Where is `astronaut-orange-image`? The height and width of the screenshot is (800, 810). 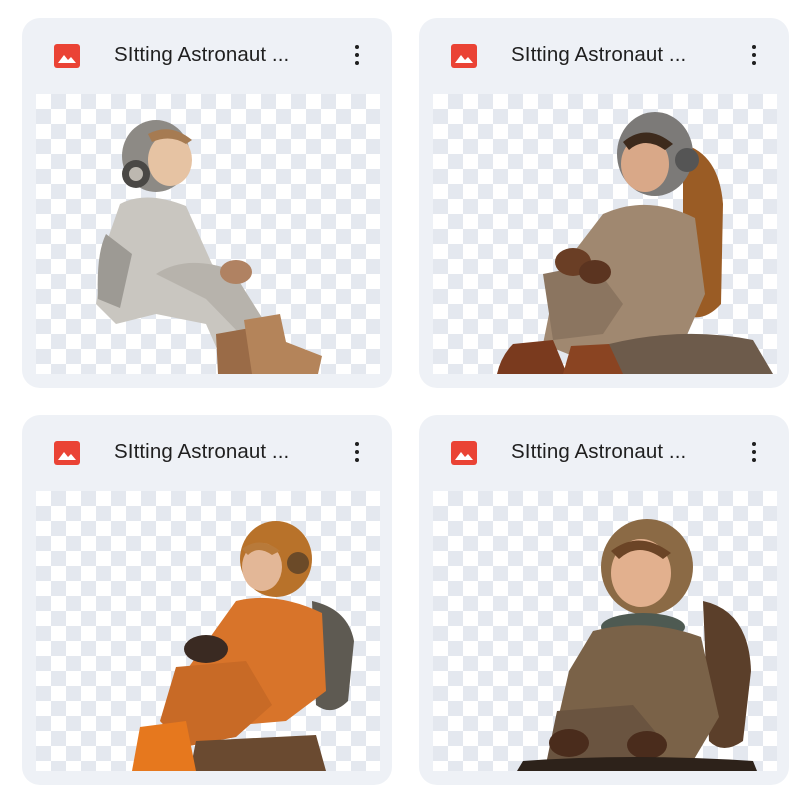
astronaut-orange-image is located at coordinates (243, 646).